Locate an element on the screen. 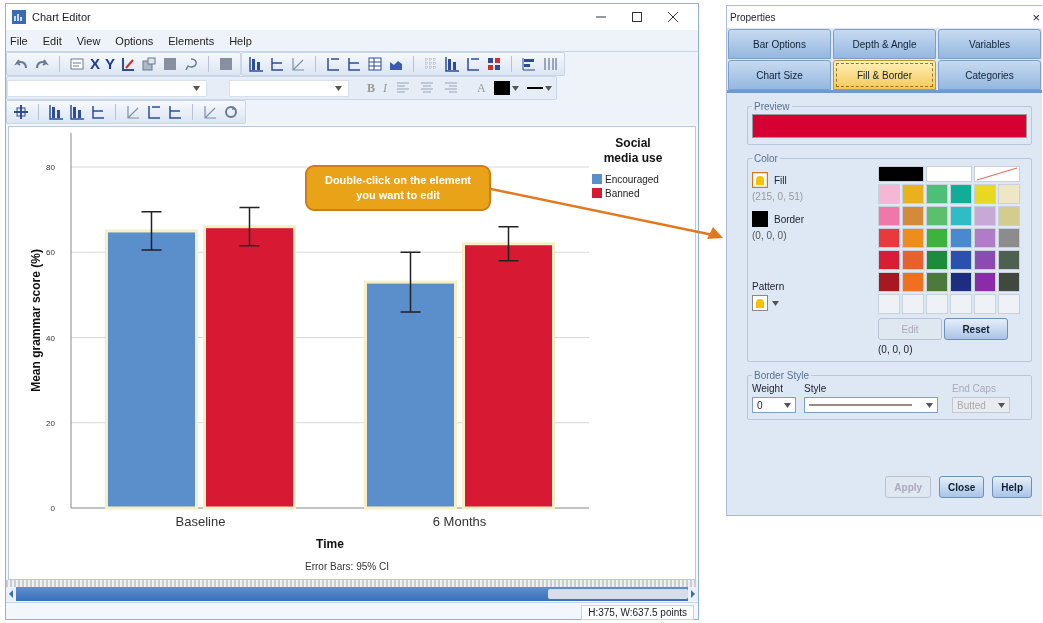  paint-bucket-icon is located at coordinates (760, 180).